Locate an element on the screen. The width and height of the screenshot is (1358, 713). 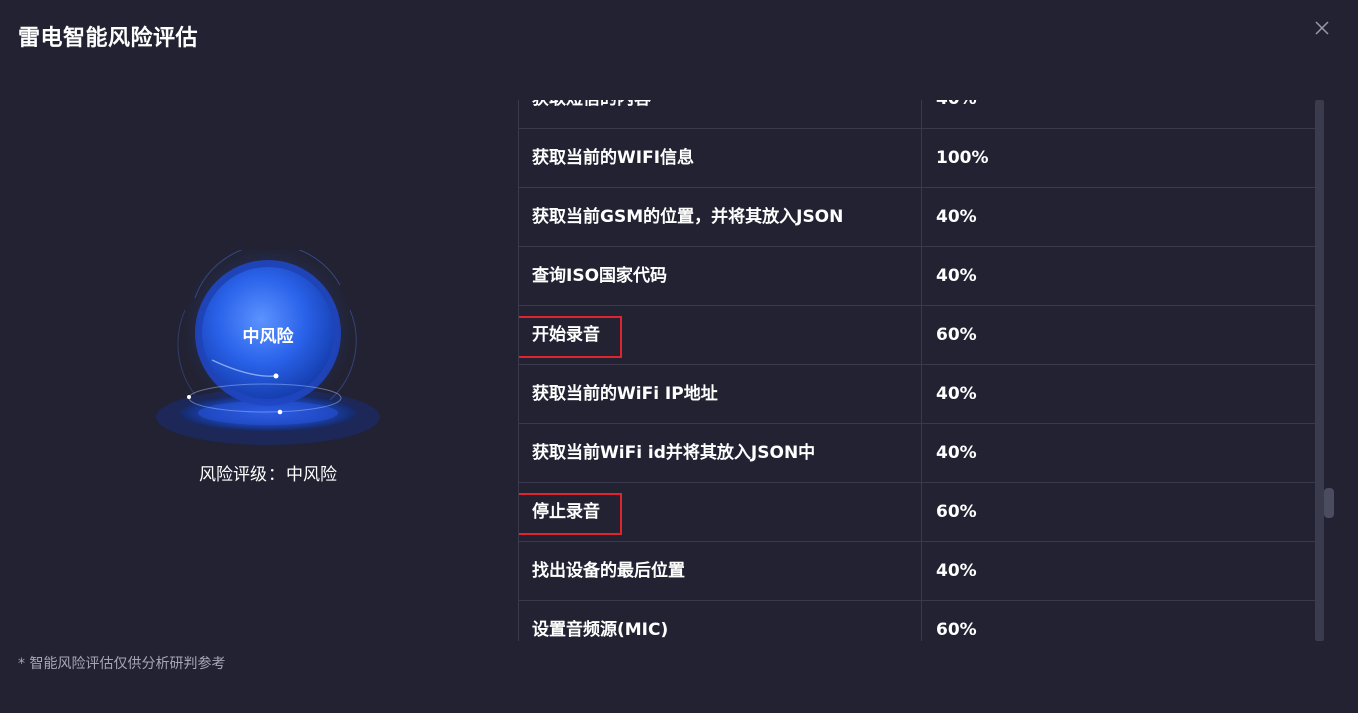
permission-name: 设置音频源(MIC) is located at coordinates (720, 621).